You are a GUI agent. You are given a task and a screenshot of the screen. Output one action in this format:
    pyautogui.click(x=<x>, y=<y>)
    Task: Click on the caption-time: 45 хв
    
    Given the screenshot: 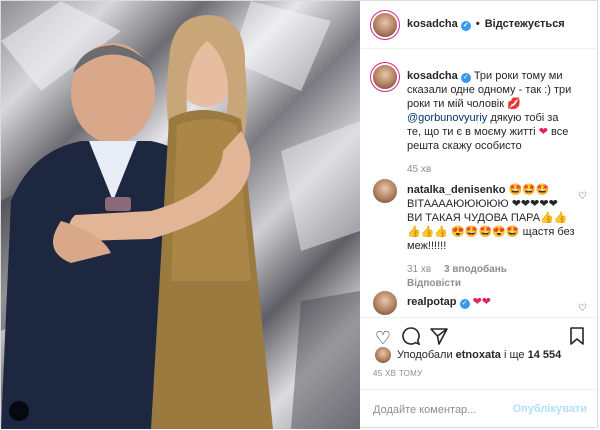 What is the action you would take?
    pyautogui.click(x=419, y=169)
    